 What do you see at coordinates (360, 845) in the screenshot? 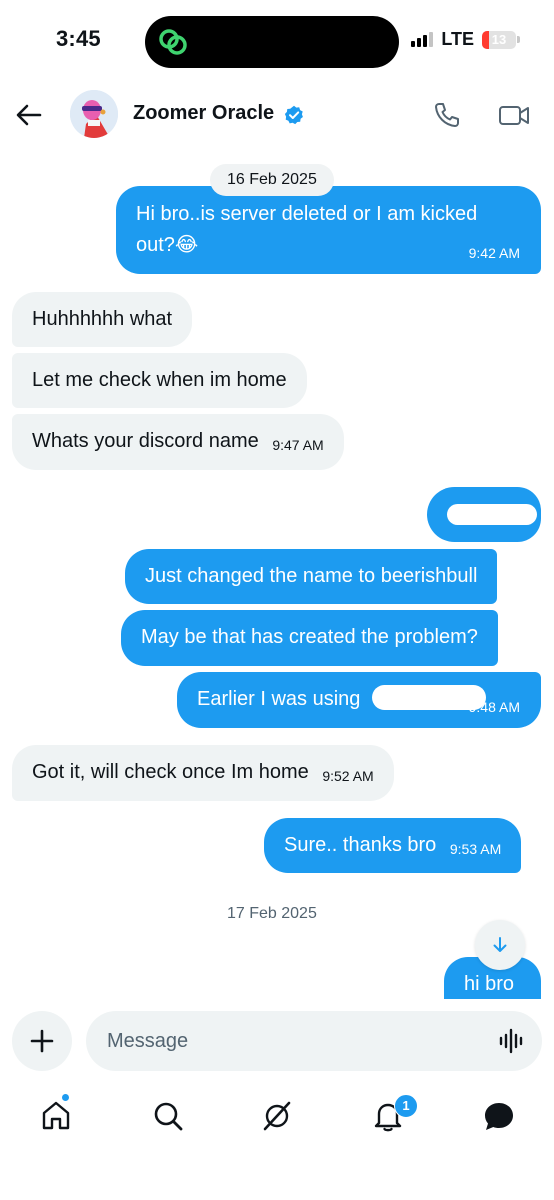
I see `message-text: Sure.. thanks bro` at bounding box center [360, 845].